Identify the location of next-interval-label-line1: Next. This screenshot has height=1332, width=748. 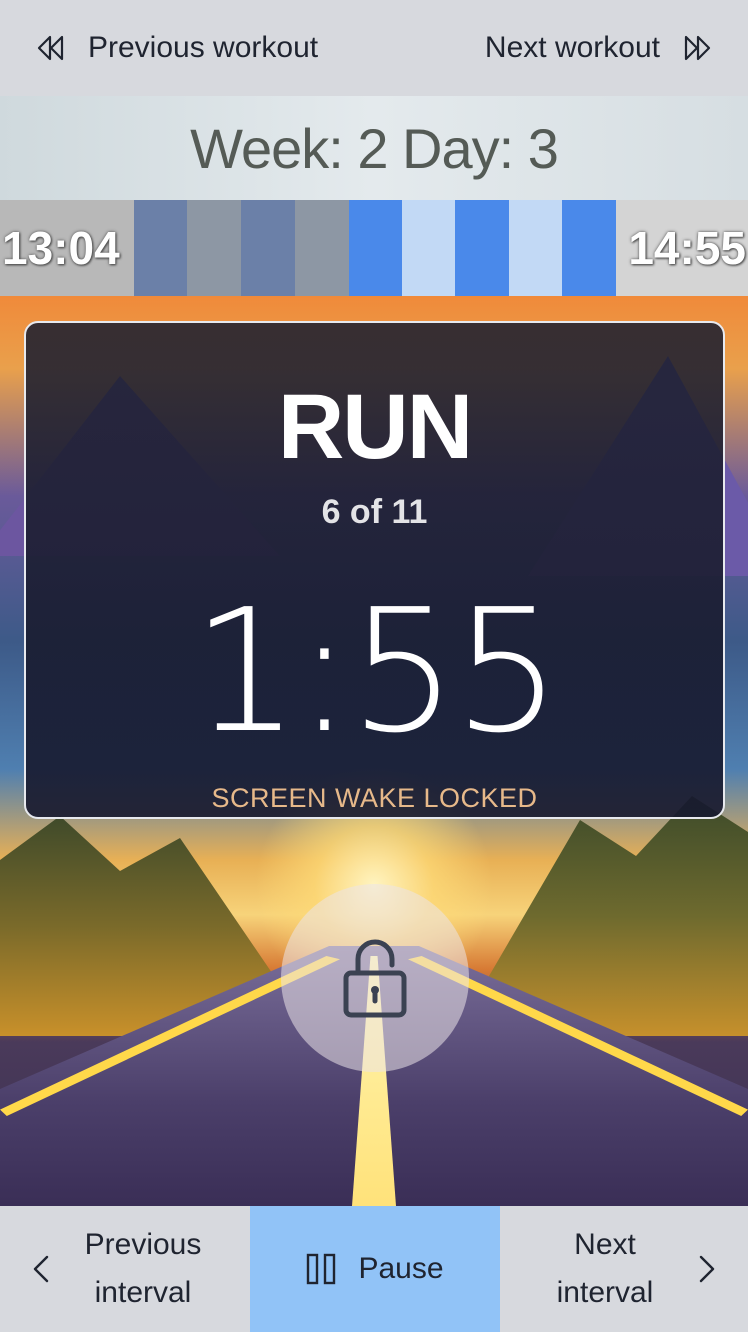
(605, 1244).